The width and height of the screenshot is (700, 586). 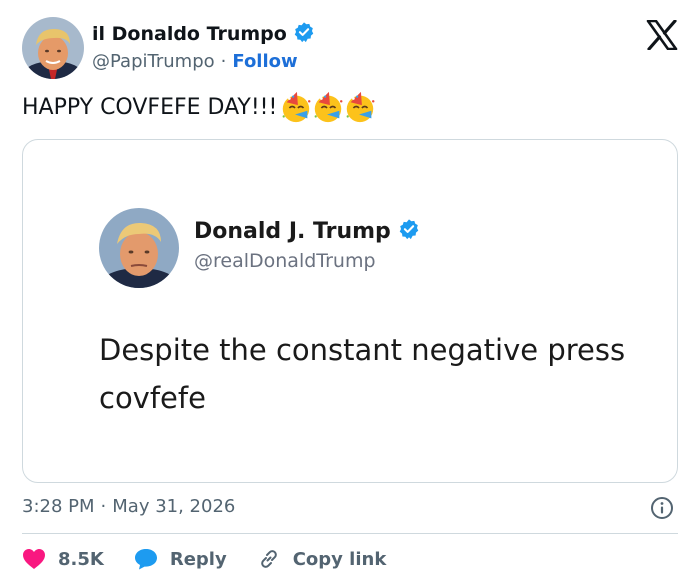 I want to click on party-emoji-group, so click(x=327, y=107).